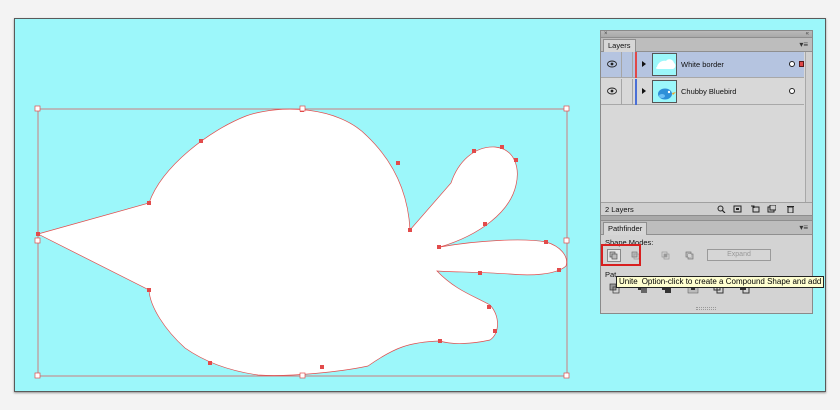  What do you see at coordinates (690, 255) in the screenshot?
I see `exclude-icon` at bounding box center [690, 255].